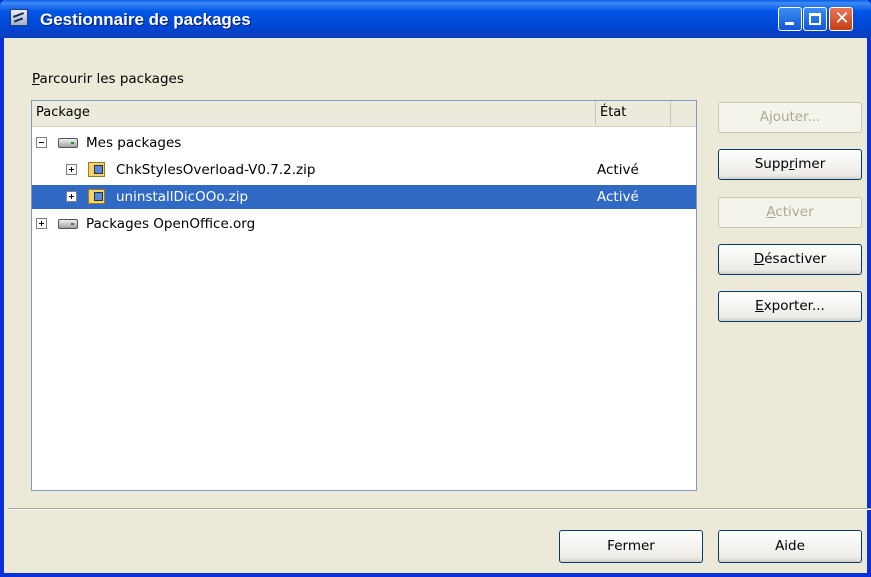 The width and height of the screenshot is (871, 577). What do you see at coordinates (182, 197) in the screenshot?
I see `tree-row-label: uninstallDicOOo.zip` at bounding box center [182, 197].